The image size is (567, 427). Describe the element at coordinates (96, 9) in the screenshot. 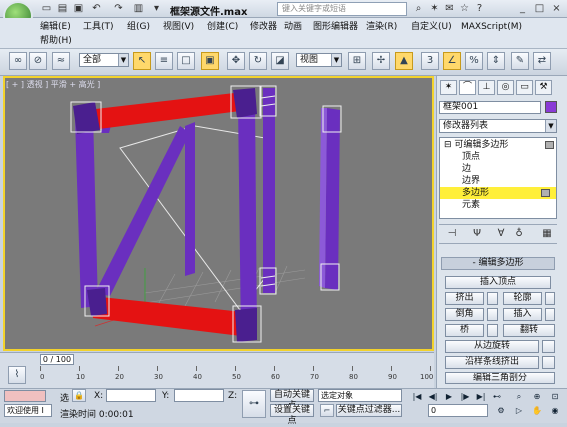

I see `undo-icon: ↶` at that location.